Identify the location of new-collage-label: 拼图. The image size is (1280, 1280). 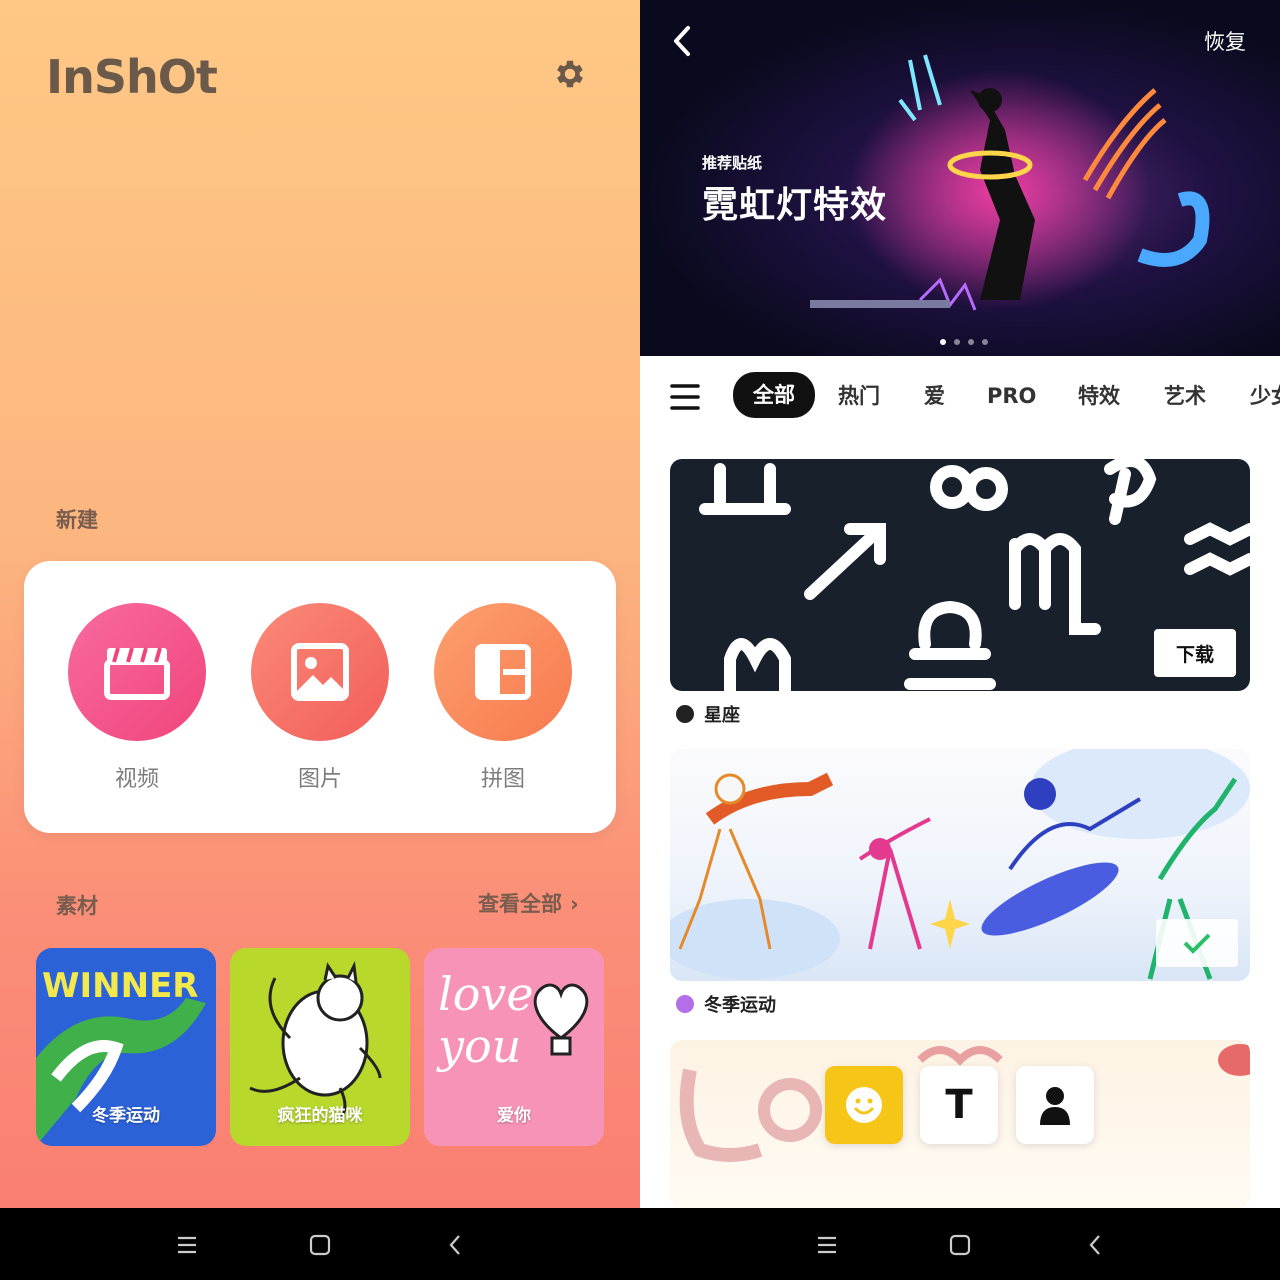
(502, 779).